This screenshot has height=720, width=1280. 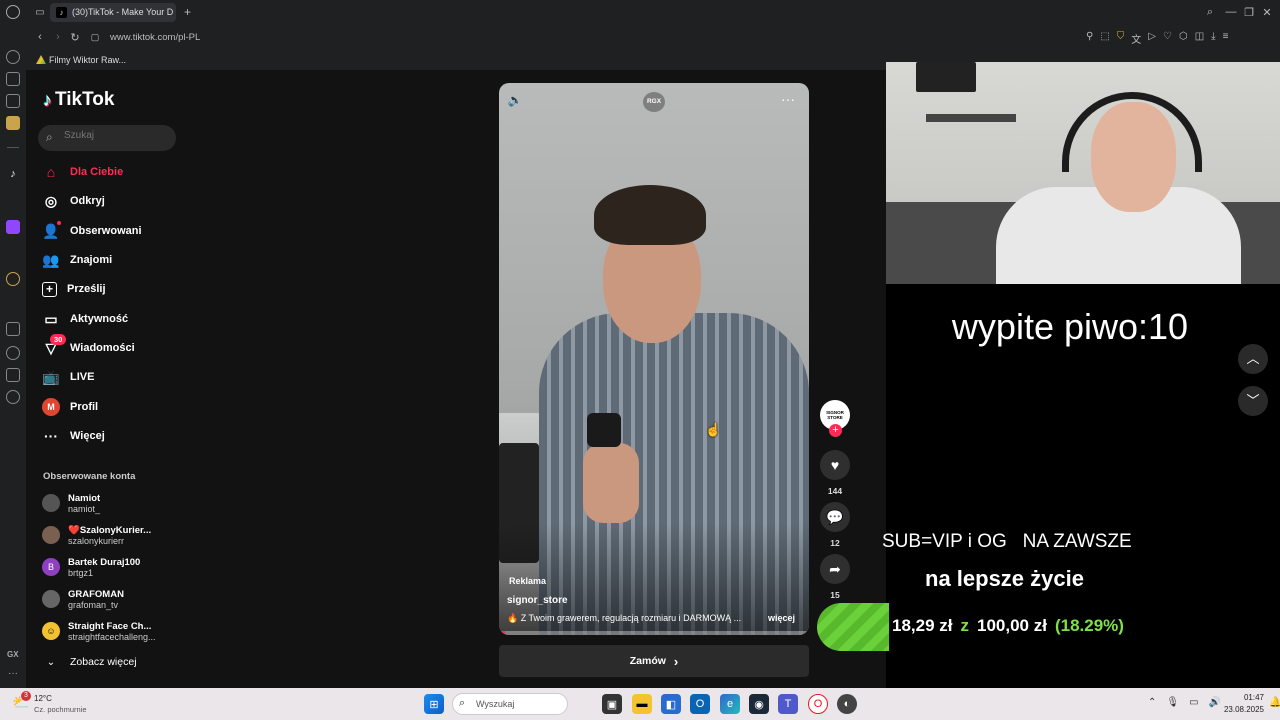 What do you see at coordinates (1274, 702) in the screenshot?
I see `notifications-icon: 🔔` at bounding box center [1274, 702].